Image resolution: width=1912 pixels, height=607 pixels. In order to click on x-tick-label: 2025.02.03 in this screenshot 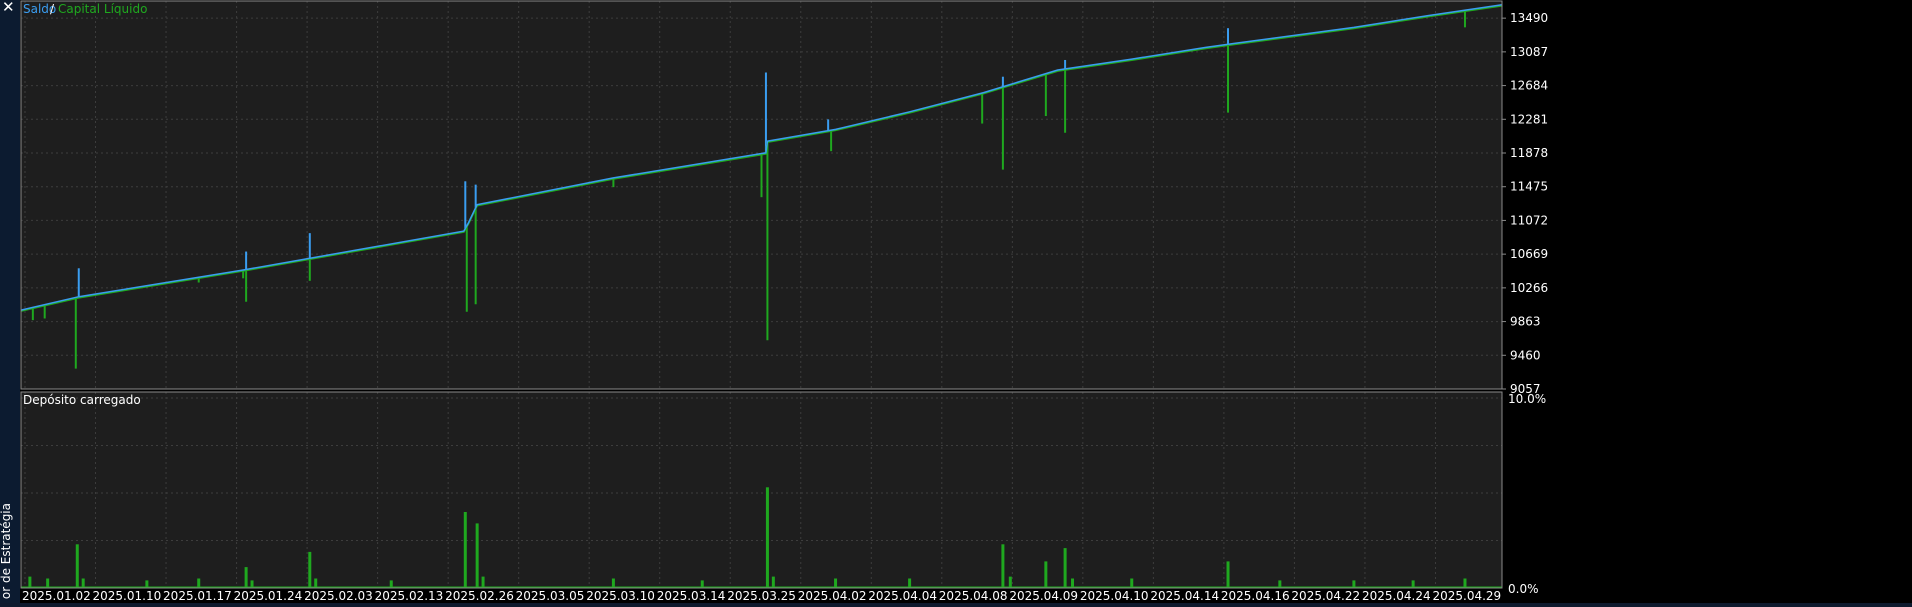, I will do `click(338, 596)`.